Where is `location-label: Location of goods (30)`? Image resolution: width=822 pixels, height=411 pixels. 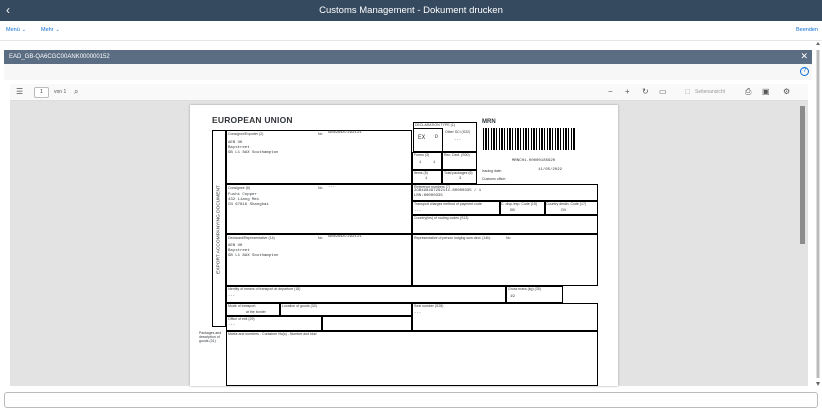
location-label: Location of goods (30) is located at coordinates (299, 306).